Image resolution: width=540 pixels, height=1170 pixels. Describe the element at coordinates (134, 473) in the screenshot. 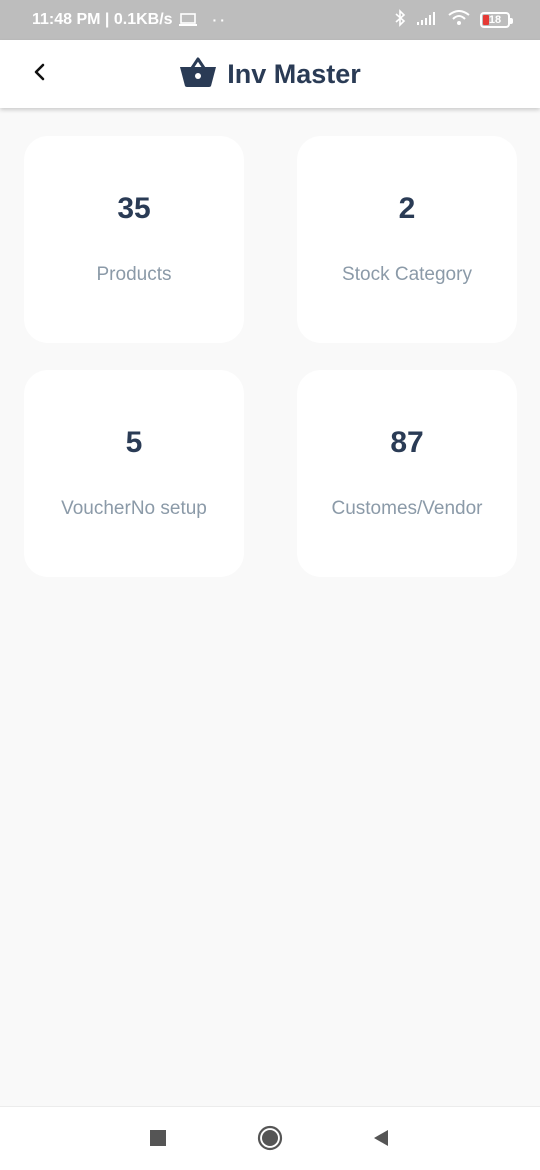

I see `stat-card-voucherno-setup: 5 VoucherNo setup` at that location.